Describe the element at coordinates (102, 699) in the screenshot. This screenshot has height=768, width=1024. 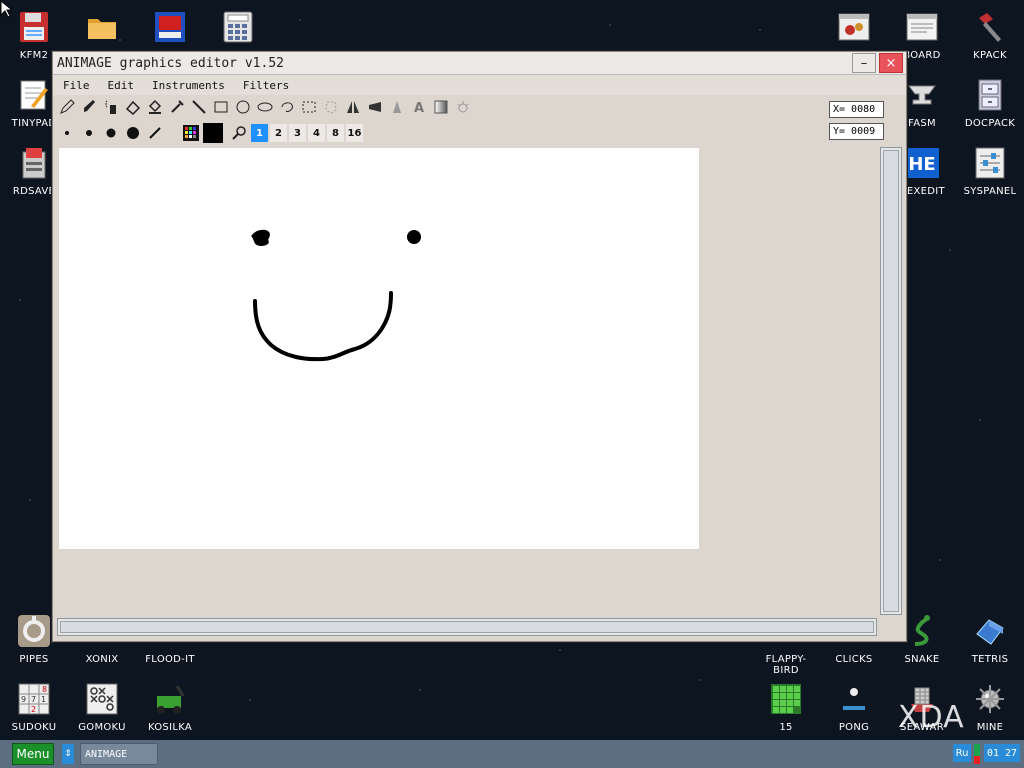
I see `gomoku-icon` at that location.